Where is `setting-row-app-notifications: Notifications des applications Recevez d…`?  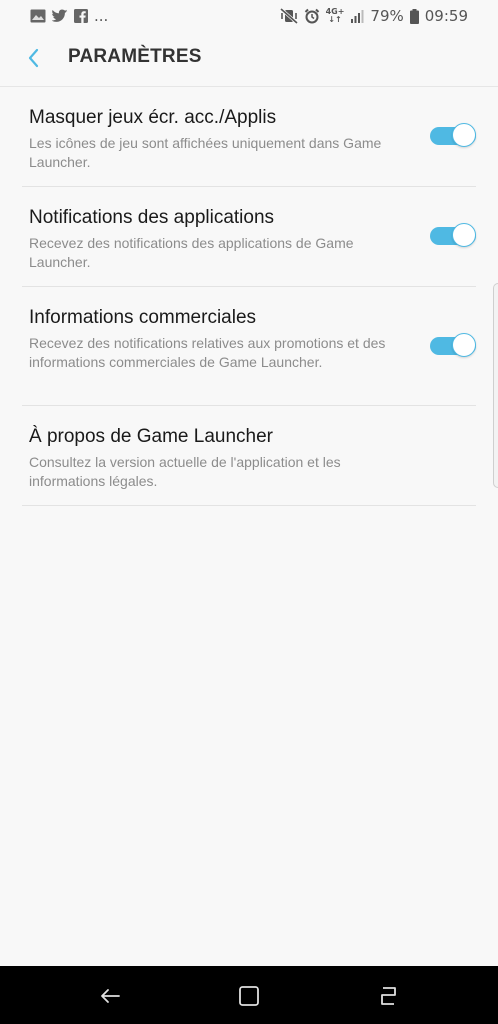
setting-row-app-notifications: Notifications des applications Recevez d… is located at coordinates (249, 237).